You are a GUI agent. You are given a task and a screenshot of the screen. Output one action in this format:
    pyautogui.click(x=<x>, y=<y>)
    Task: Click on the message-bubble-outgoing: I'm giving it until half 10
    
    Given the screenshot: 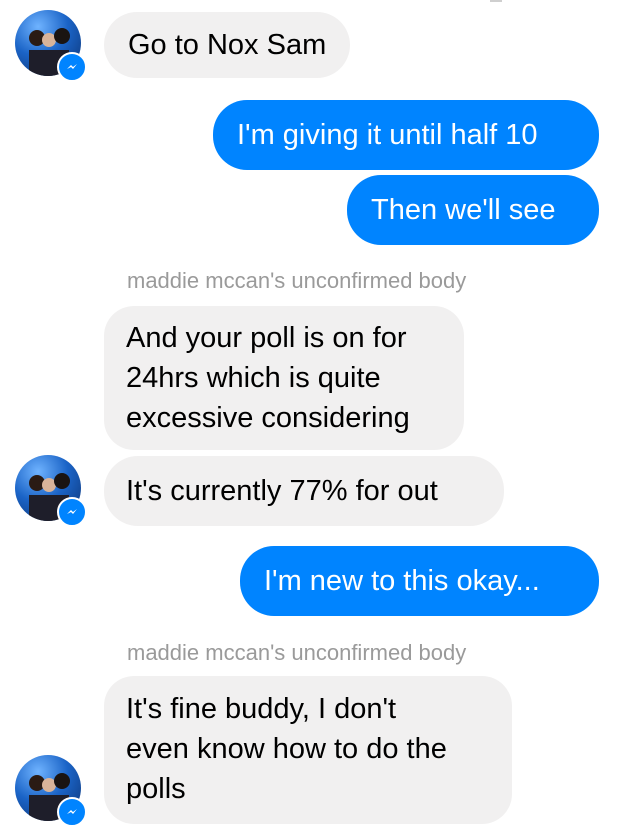 What is the action you would take?
    pyautogui.click(x=406, y=135)
    